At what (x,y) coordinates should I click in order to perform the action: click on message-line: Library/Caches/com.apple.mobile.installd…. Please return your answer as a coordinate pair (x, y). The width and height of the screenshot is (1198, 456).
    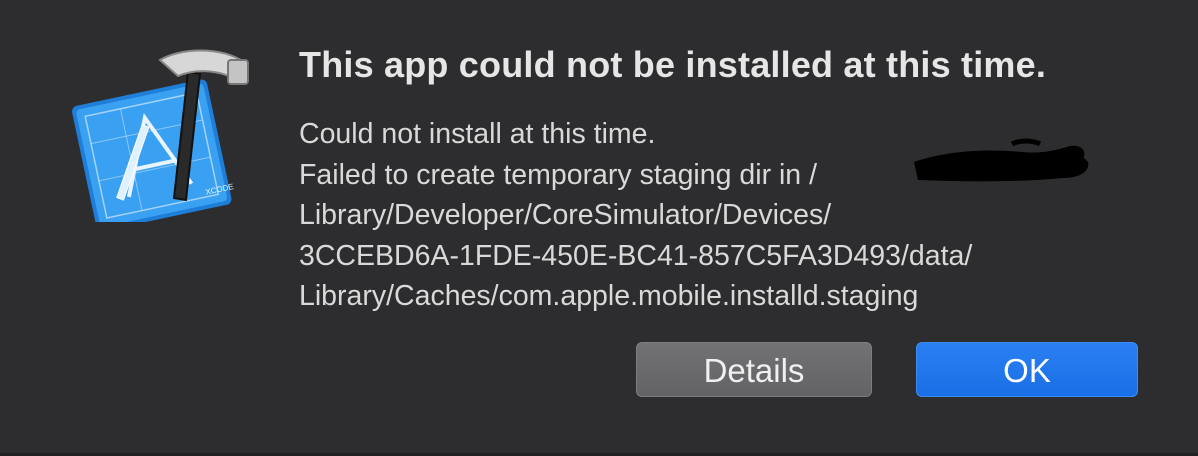
    Looking at the image, I should click on (609, 296).